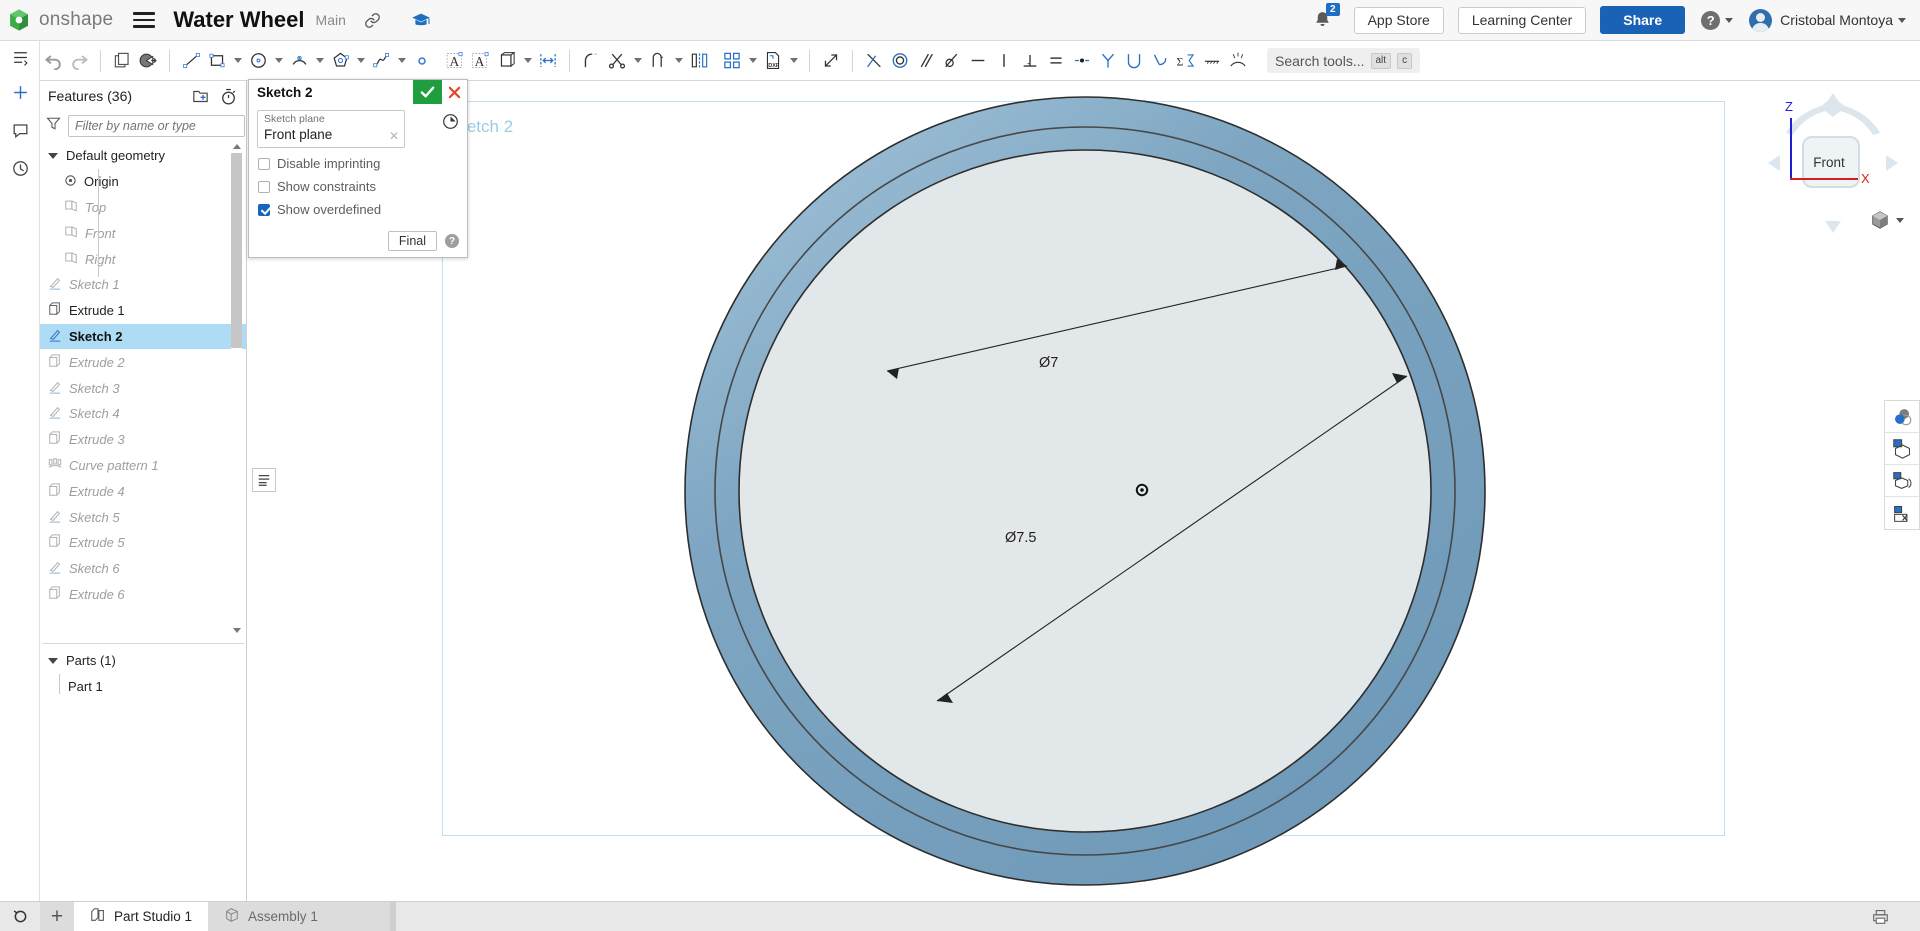 This screenshot has height=931, width=1920. Describe the element at coordinates (258, 61) in the screenshot. I see `circle-icon` at that location.